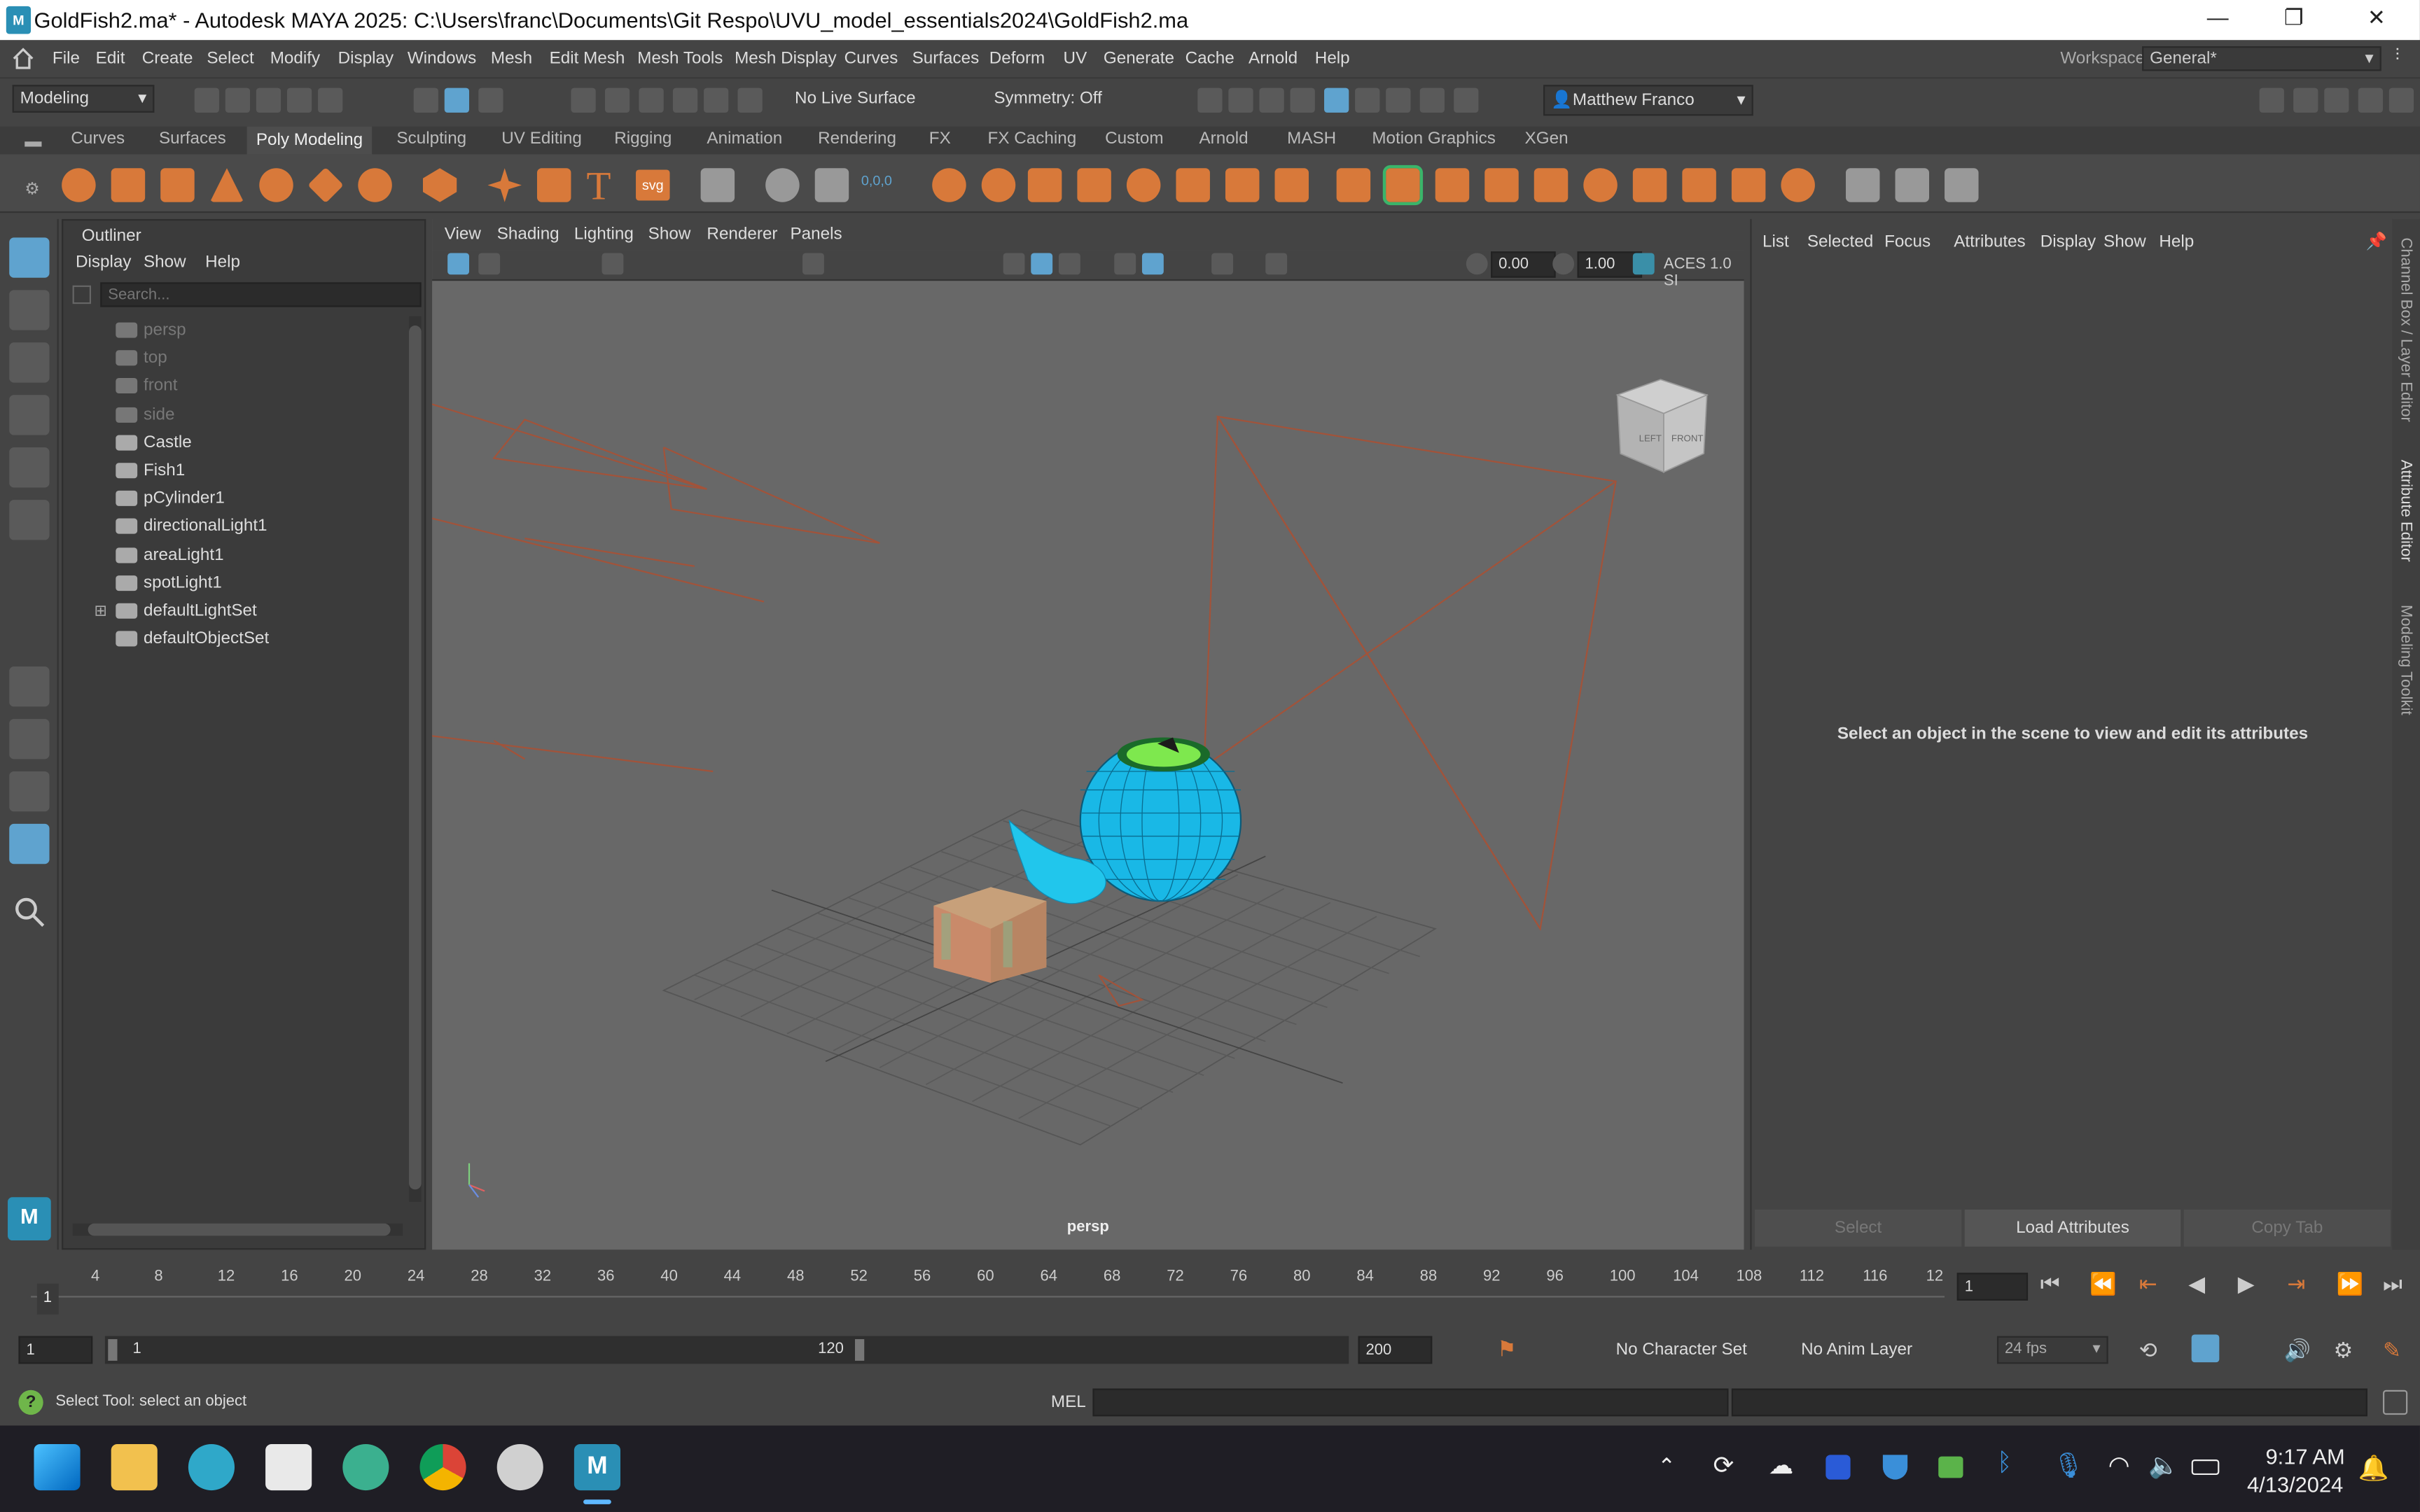 This screenshot has height=1512, width=2420. What do you see at coordinates (29, 467) in the screenshot?
I see `rotate-tool-icon` at bounding box center [29, 467].